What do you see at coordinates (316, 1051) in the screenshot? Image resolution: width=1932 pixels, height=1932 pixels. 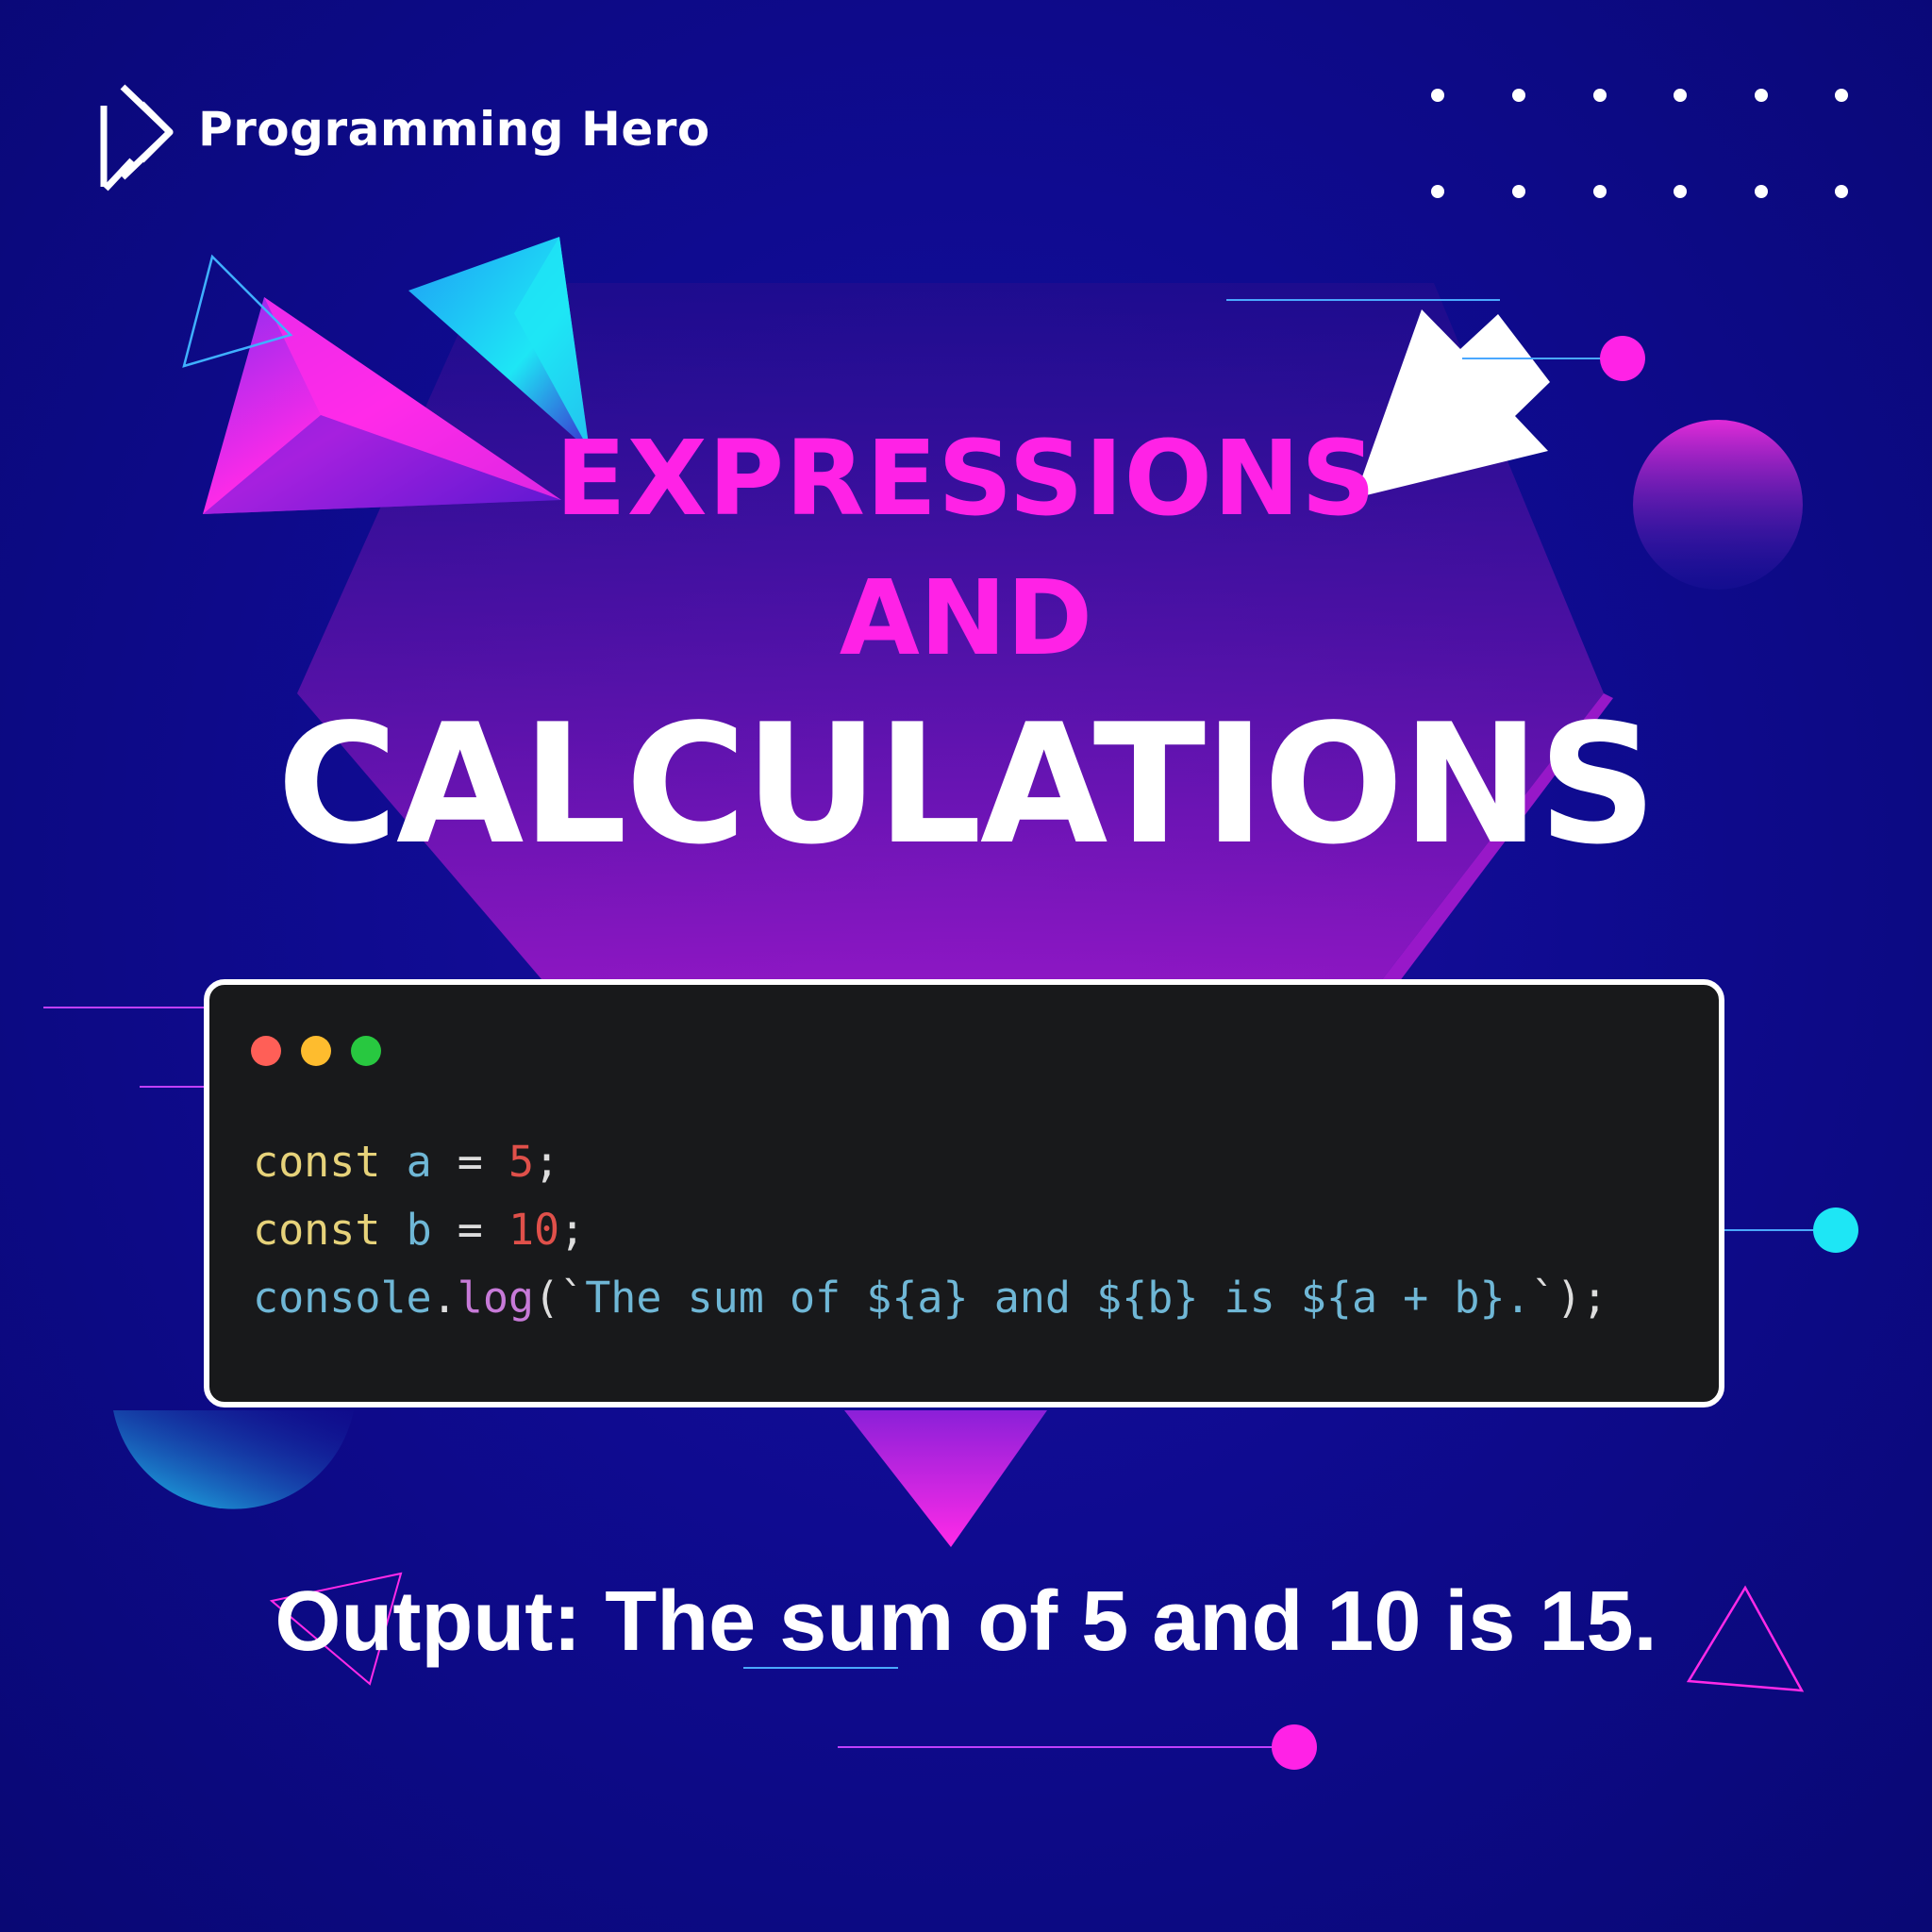 I see `window-minimize-dot` at bounding box center [316, 1051].